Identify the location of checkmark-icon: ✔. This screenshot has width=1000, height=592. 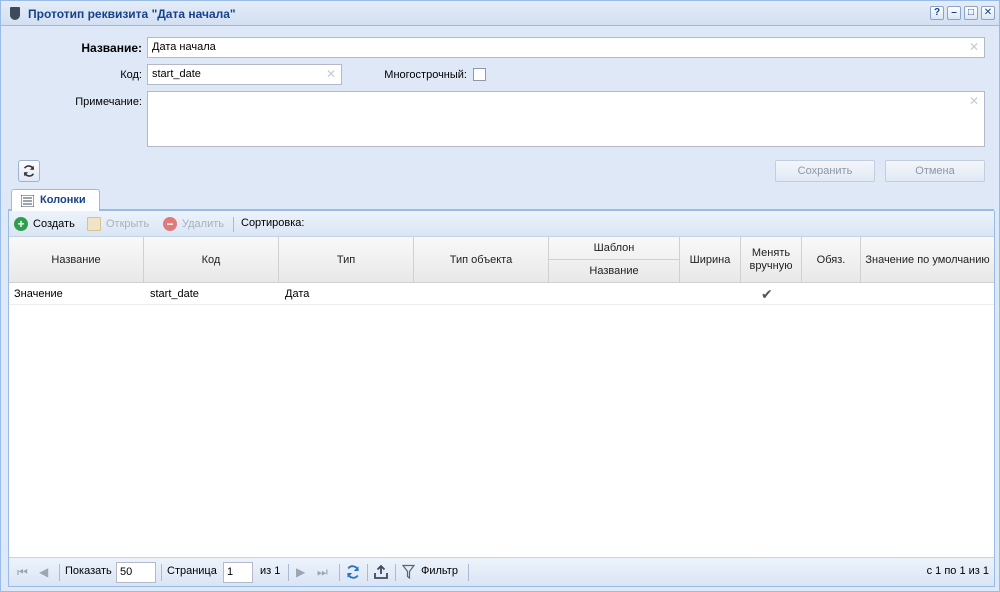
(767, 294).